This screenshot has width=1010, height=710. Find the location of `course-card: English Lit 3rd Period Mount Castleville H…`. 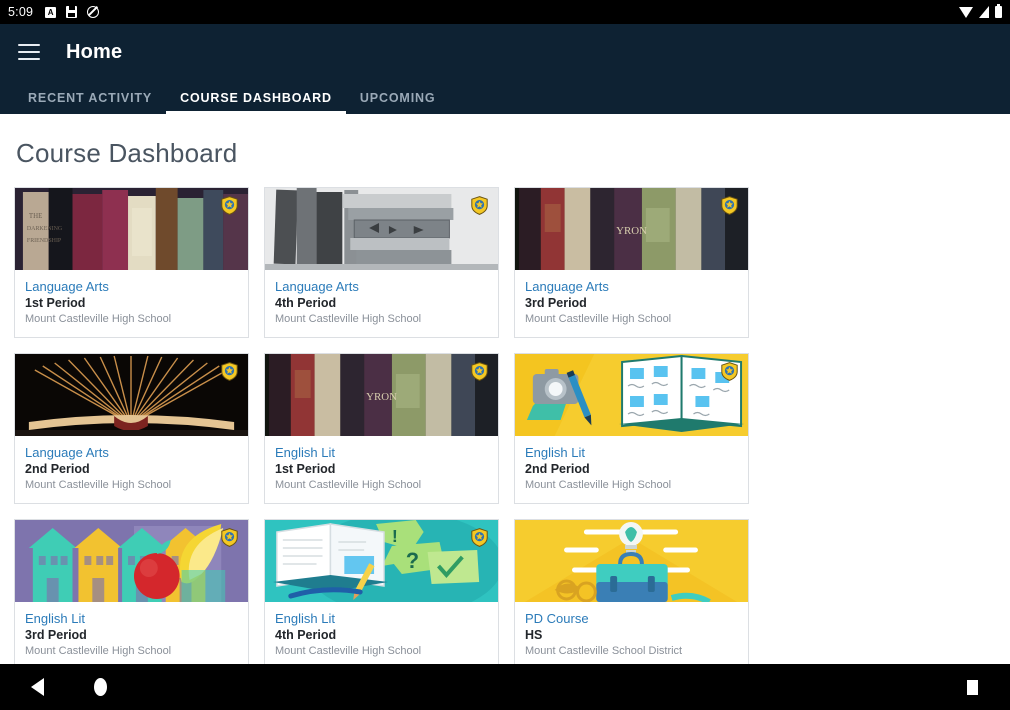

course-card: English Lit 3rd Period Mount Castleville H… is located at coordinates (131, 595).